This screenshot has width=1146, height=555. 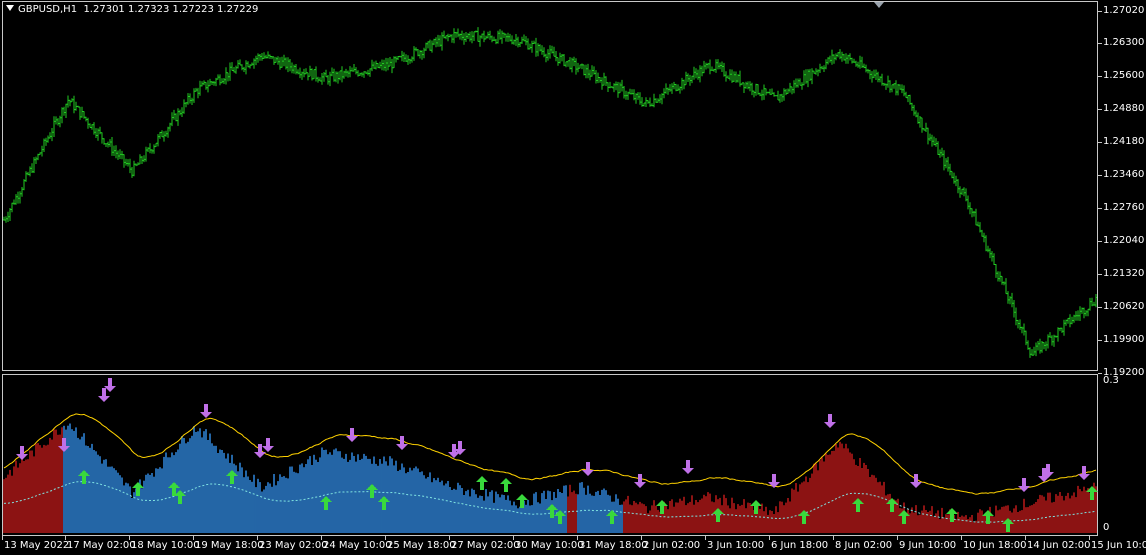 What do you see at coordinates (995, 545) in the screenshot?
I see `time-axis-label: 10 Jun 18:00` at bounding box center [995, 545].